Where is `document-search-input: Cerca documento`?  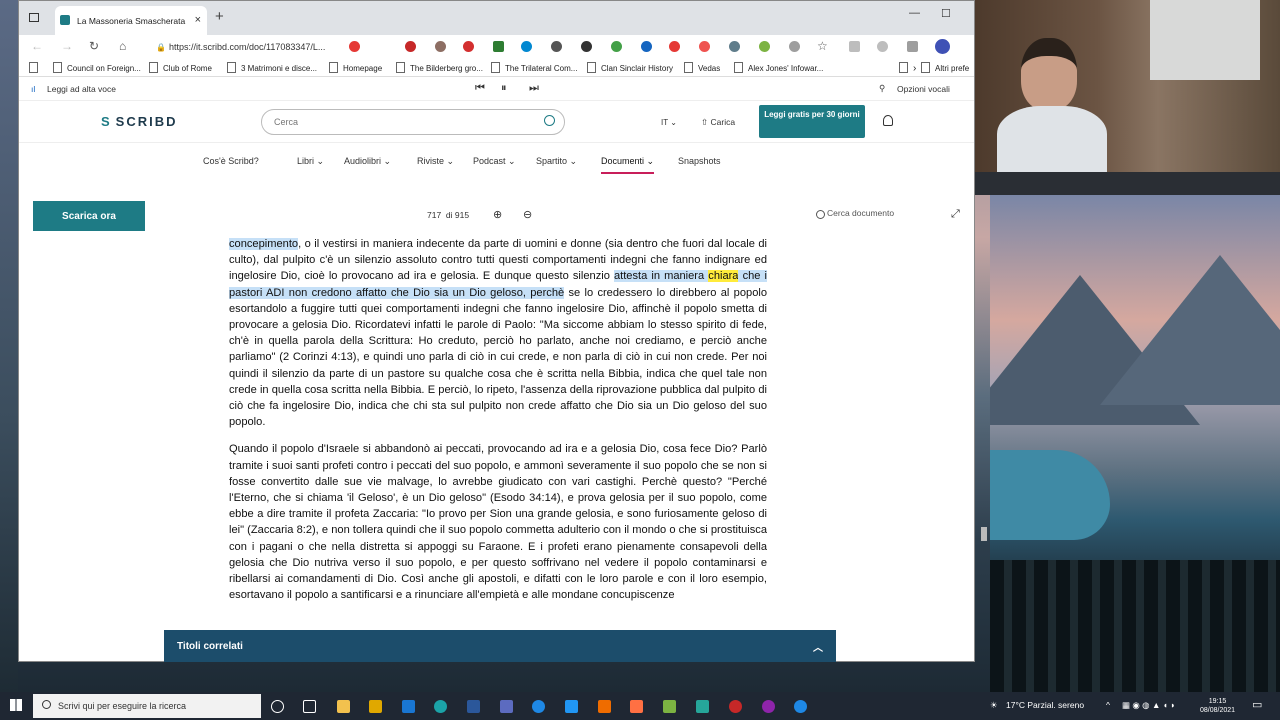 document-search-input: Cerca documento is located at coordinates (877, 215).